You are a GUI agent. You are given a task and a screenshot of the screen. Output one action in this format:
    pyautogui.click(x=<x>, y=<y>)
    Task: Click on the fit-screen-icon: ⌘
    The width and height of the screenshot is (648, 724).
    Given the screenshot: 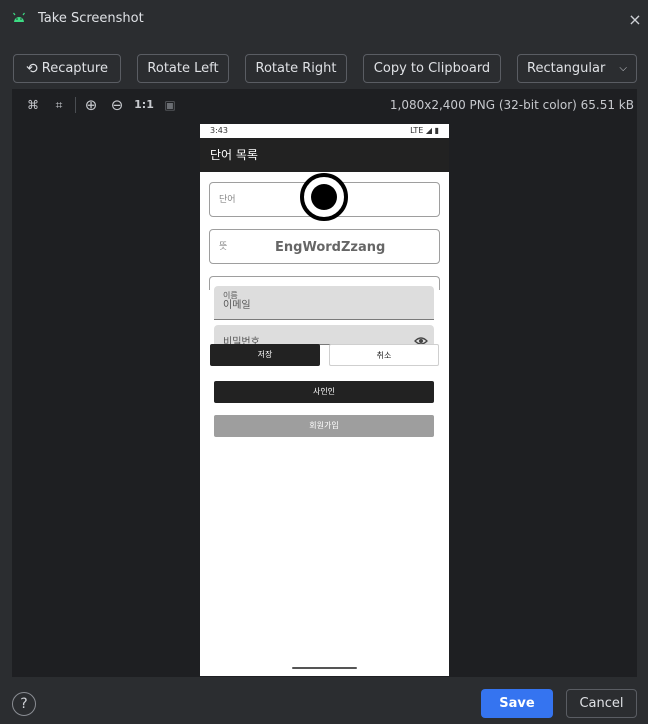 What is the action you would take?
    pyautogui.click(x=33, y=105)
    